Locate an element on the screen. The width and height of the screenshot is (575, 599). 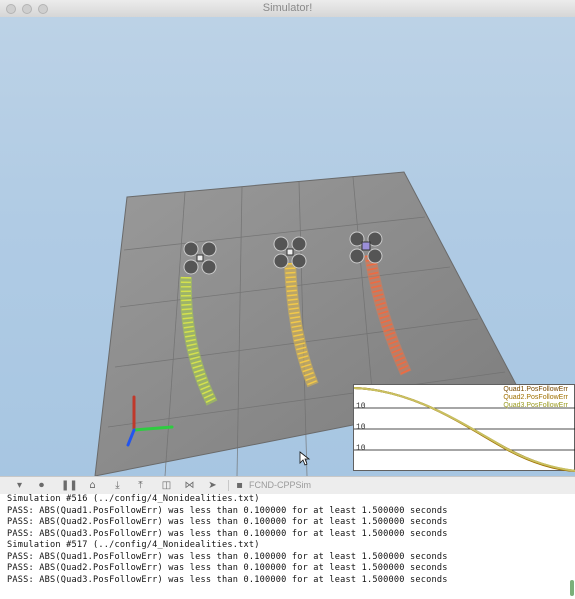
legend-entry-quad2: Quad2.PosFollowErr is located at coordinates (535, 397).